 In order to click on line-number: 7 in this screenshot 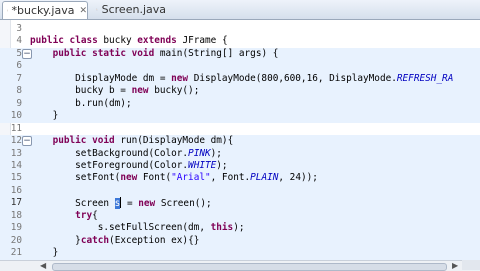, I will do `click(19, 78)`.